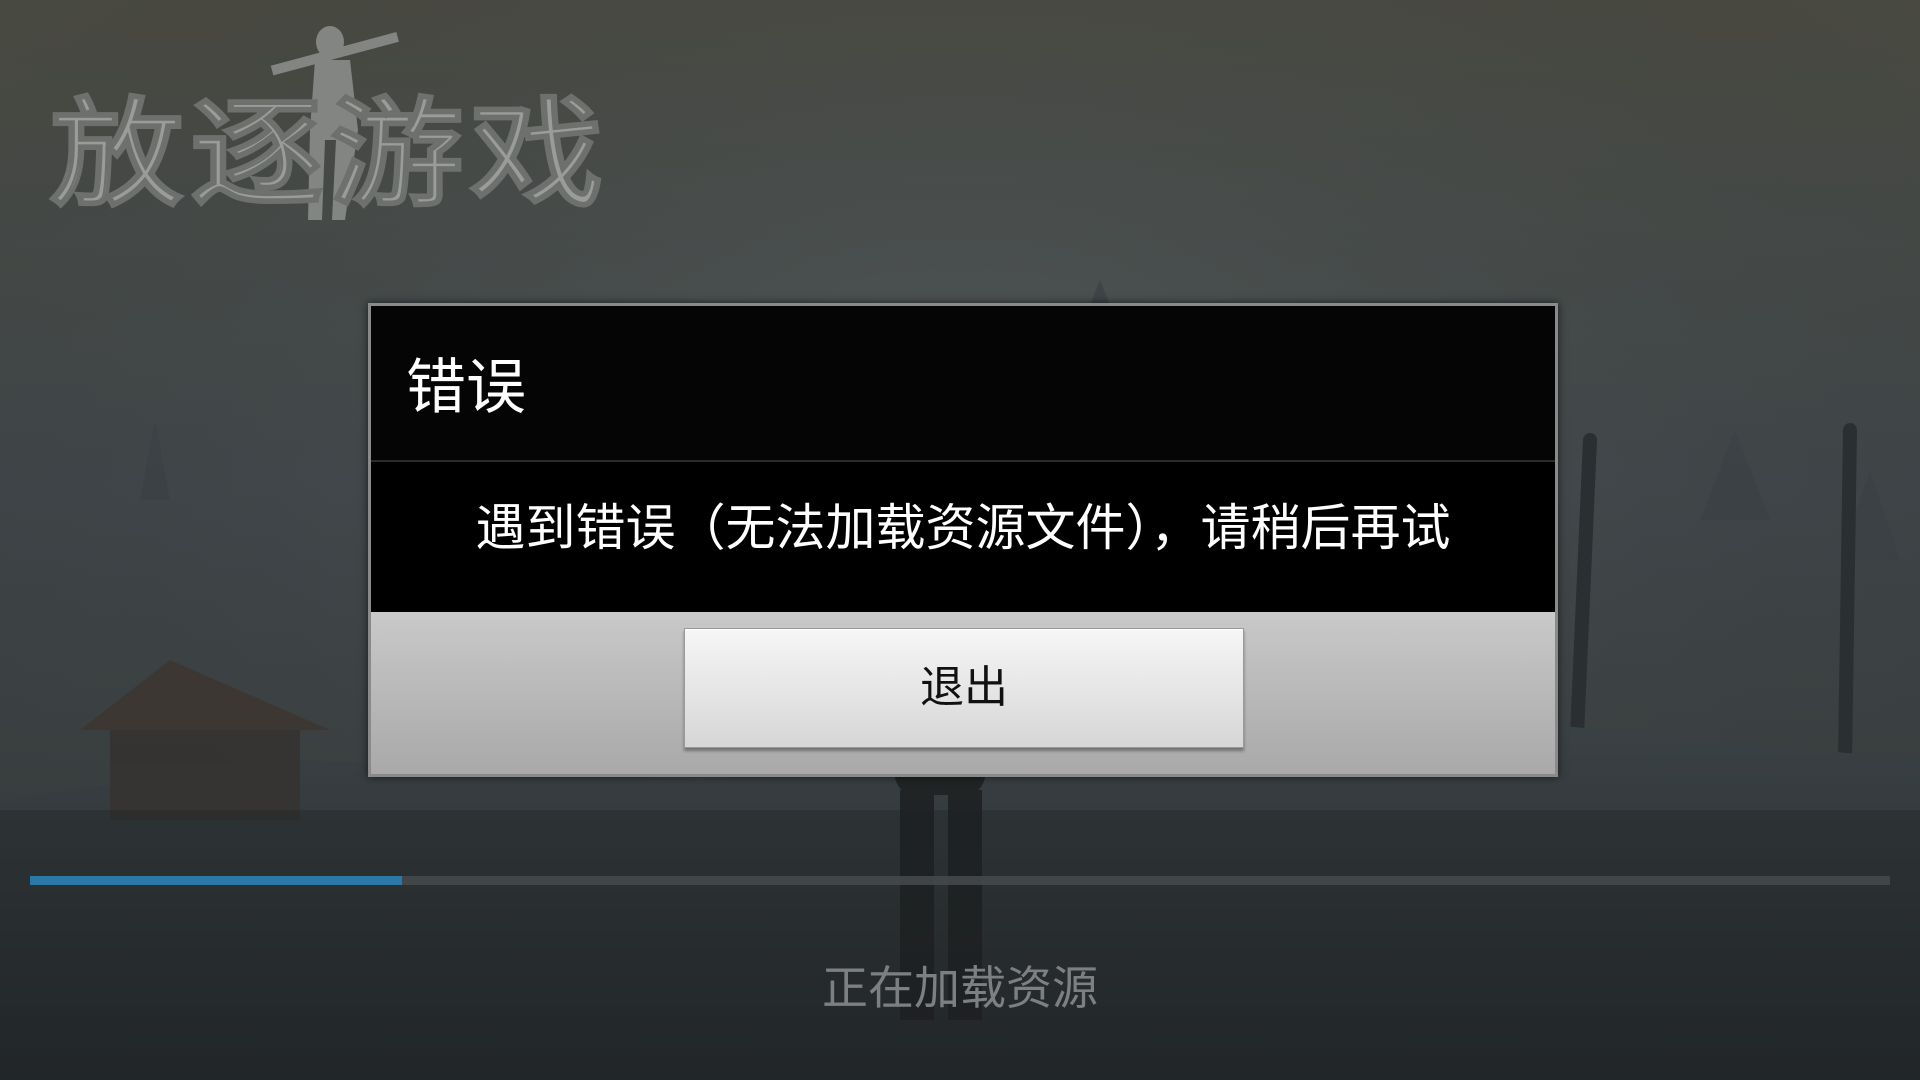  What do you see at coordinates (216, 880) in the screenshot?
I see `loading-progress-fill` at bounding box center [216, 880].